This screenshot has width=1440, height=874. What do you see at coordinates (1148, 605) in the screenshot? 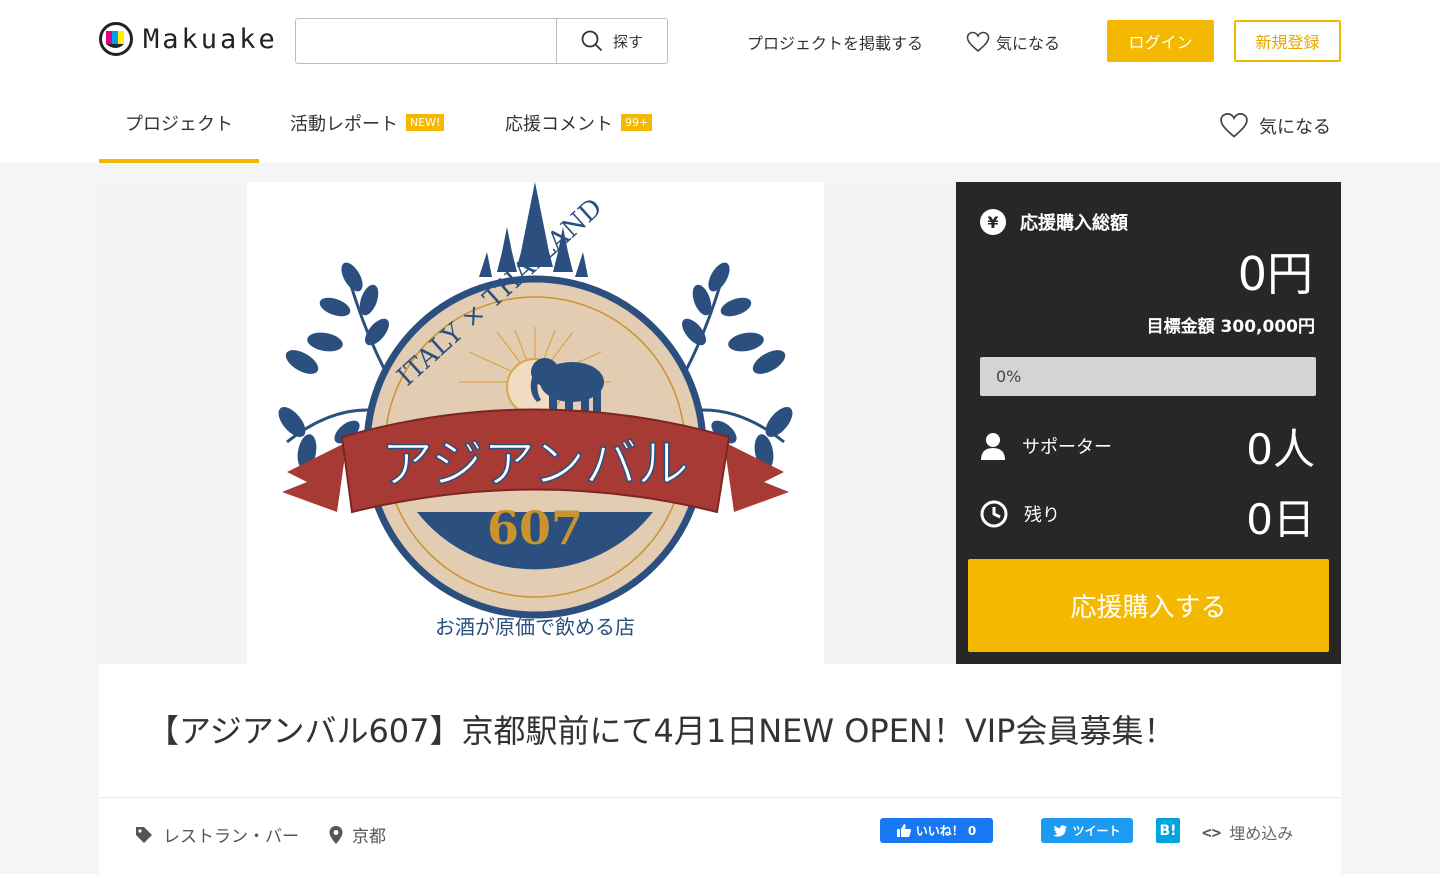
I see `buy-support-button: 応援購入する` at bounding box center [1148, 605].